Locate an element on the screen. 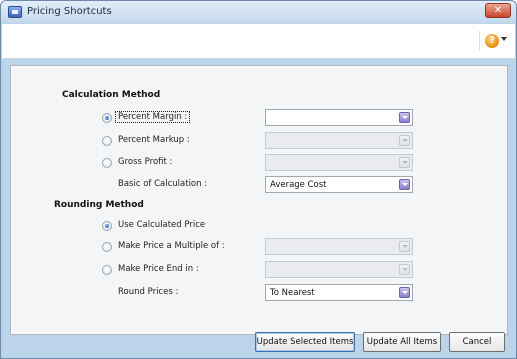  help-dropdown-caret-icon is located at coordinates (504, 39).